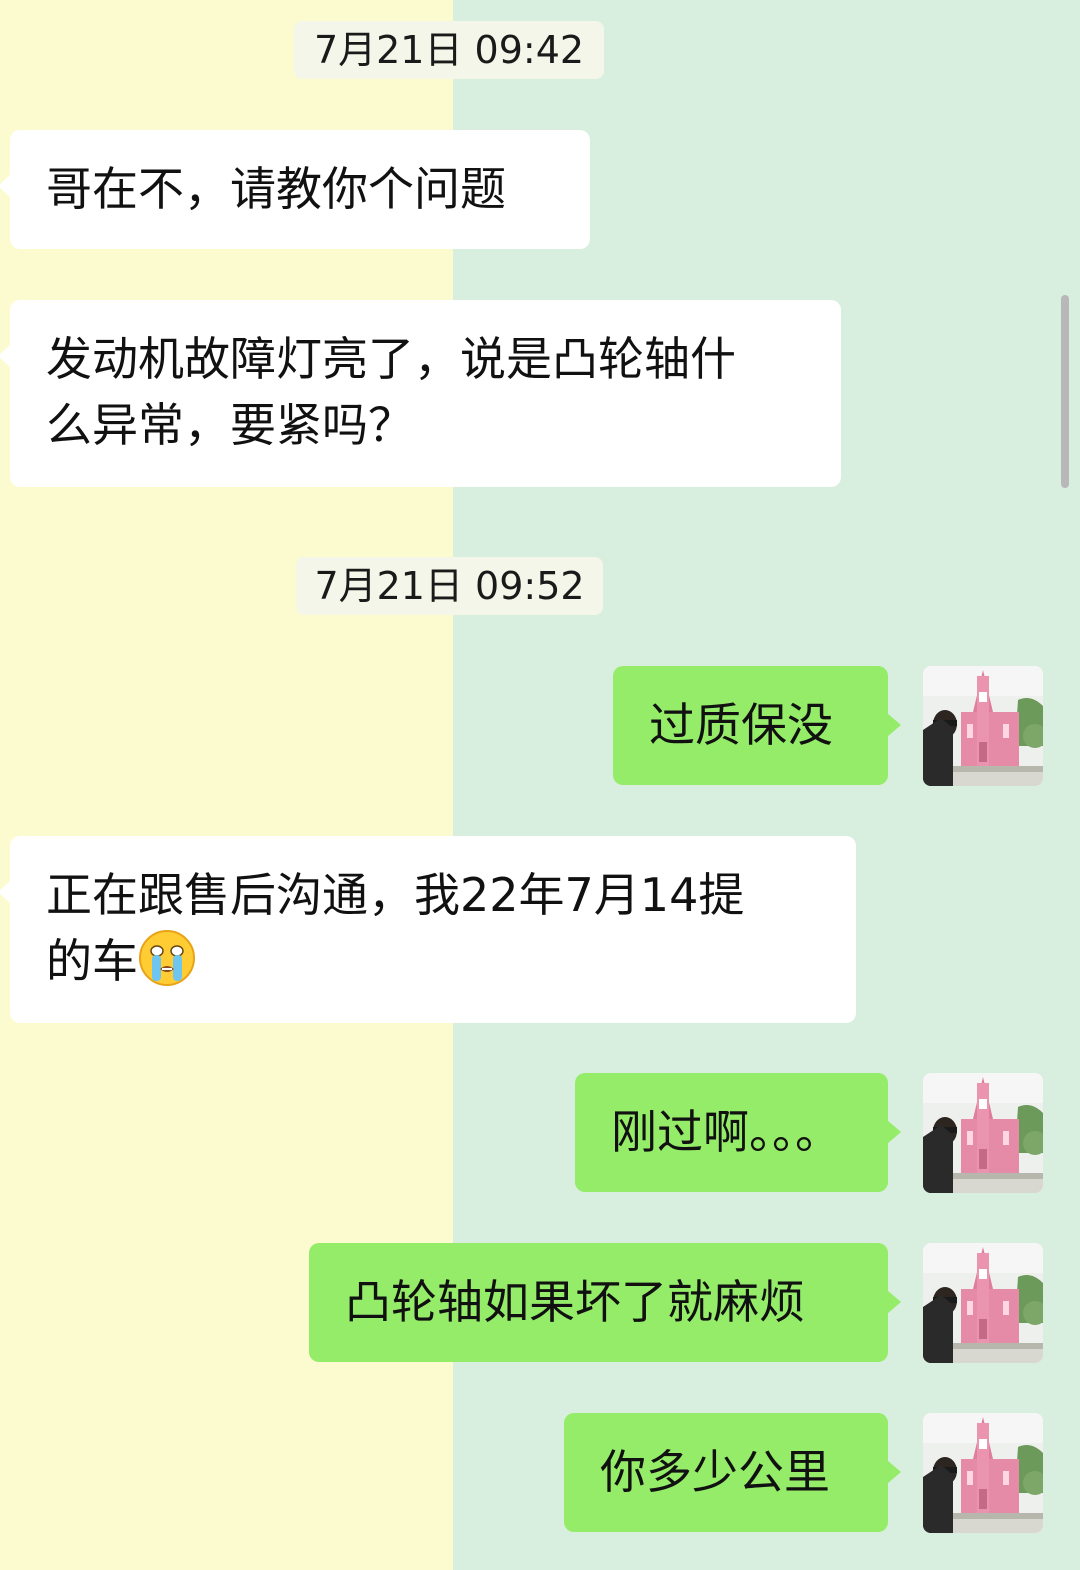 This screenshot has height=1570, width=1080. I want to click on scrollbar-thumb, so click(1065, 391).